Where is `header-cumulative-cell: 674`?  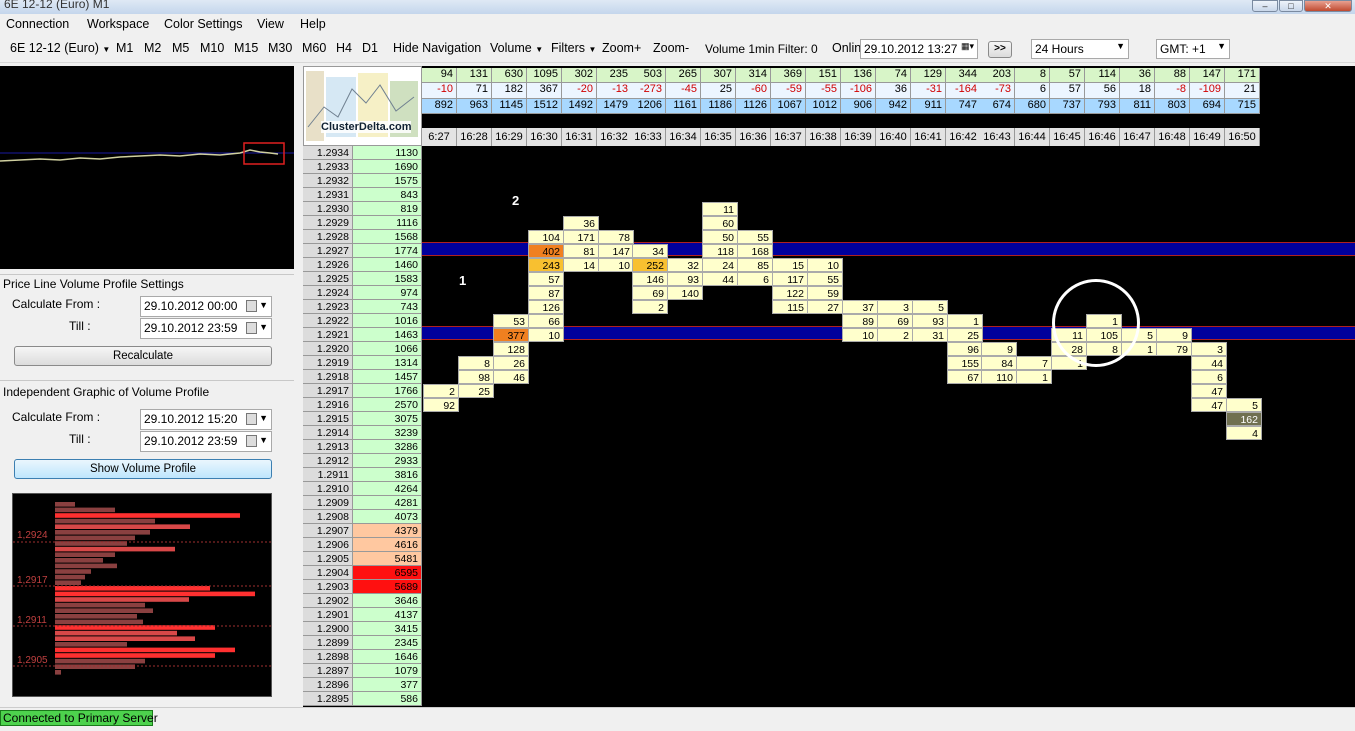 header-cumulative-cell: 674 is located at coordinates (997, 106).